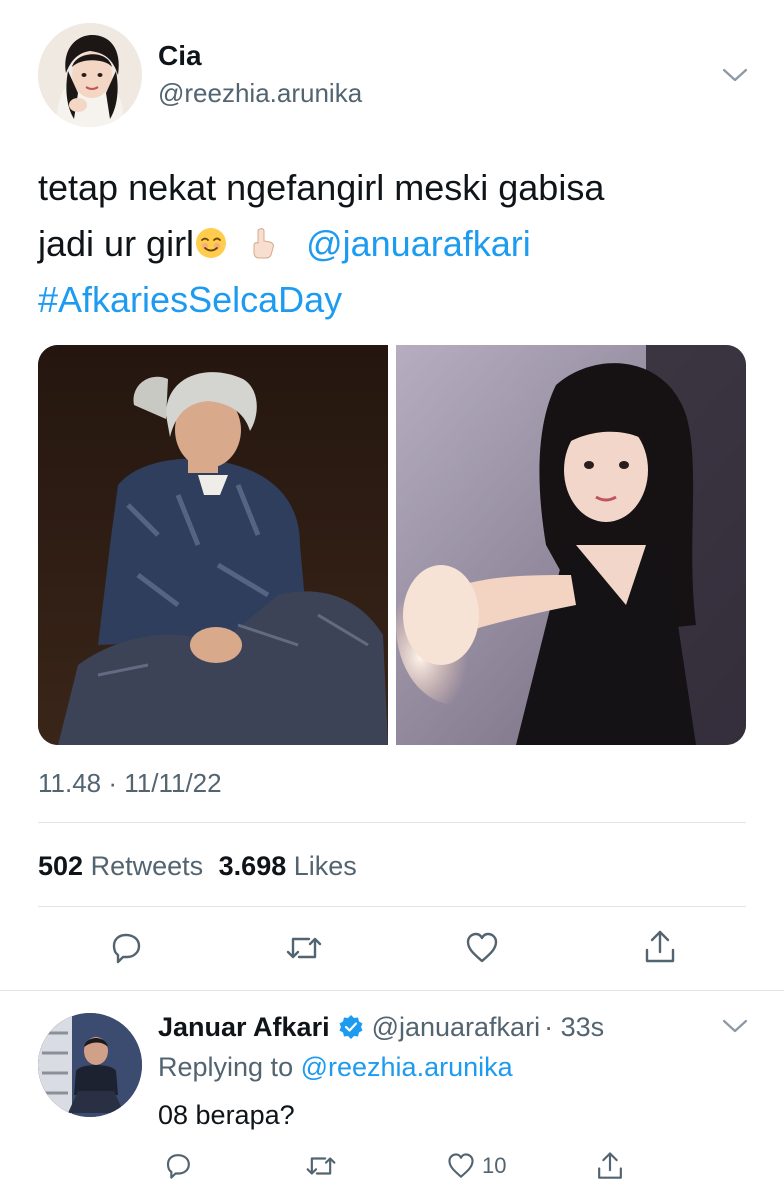  What do you see at coordinates (211, 243) in the screenshot?
I see `smiling-face-icon` at bounding box center [211, 243].